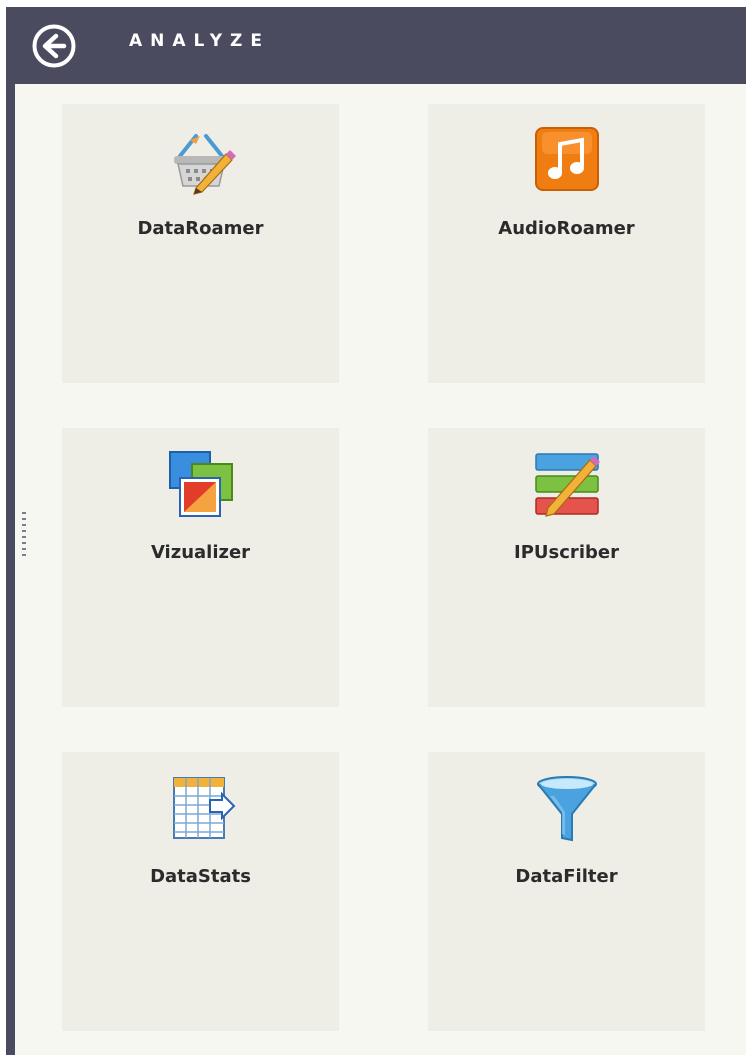 This screenshot has height=1059, width=746. Describe the element at coordinates (566, 891) in the screenshot. I see `tile-datafilter: DataFilter` at that location.